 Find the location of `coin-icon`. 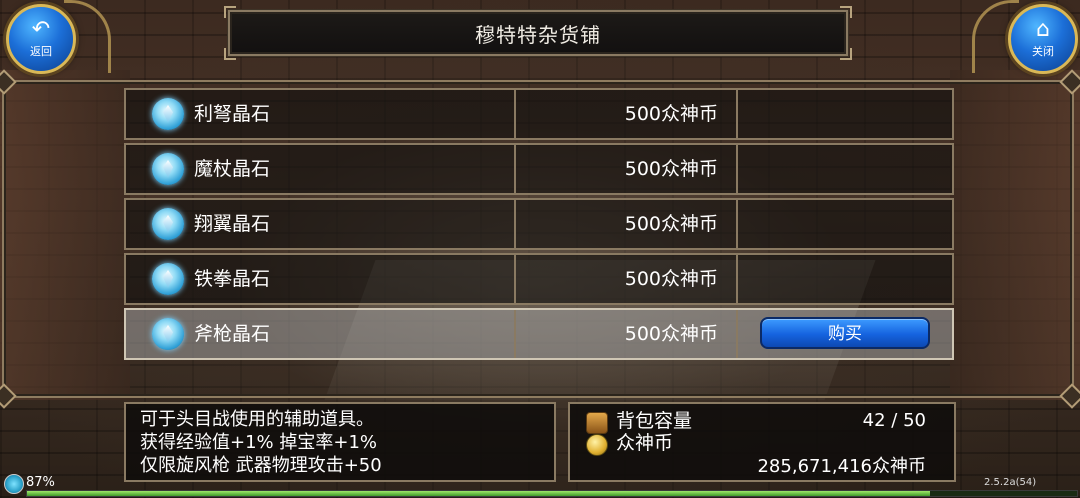

coin-icon is located at coordinates (597, 445).